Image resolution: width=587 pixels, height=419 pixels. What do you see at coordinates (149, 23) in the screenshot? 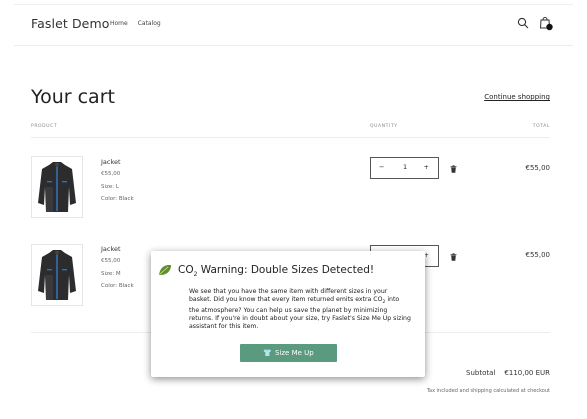
I see `nav-catalog: Catalog` at bounding box center [149, 23].